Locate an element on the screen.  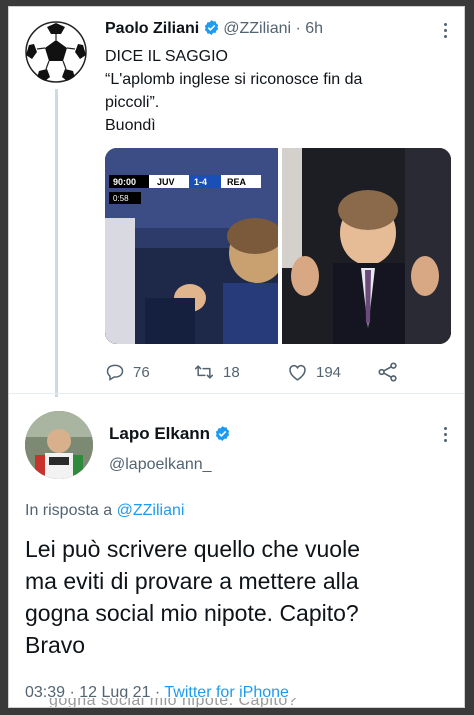
reply-action: 76 is located at coordinates (127, 372).